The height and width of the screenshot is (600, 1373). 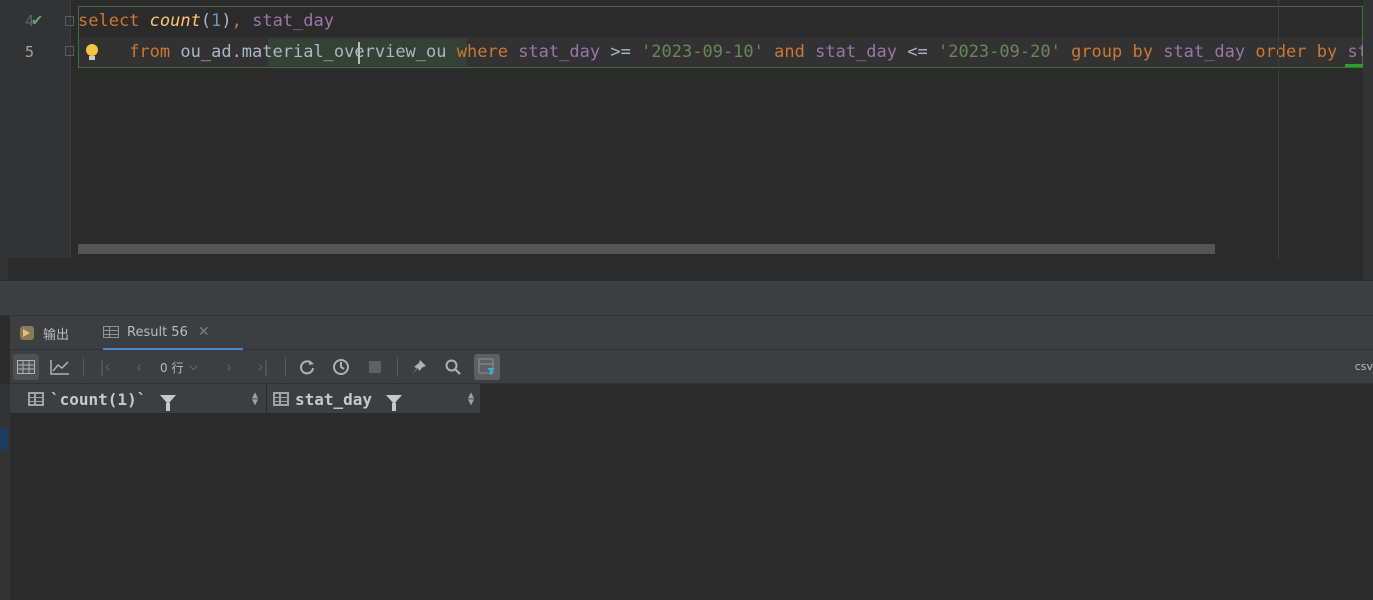 What do you see at coordinates (789, 52) in the screenshot?
I see `keyword: and` at bounding box center [789, 52].